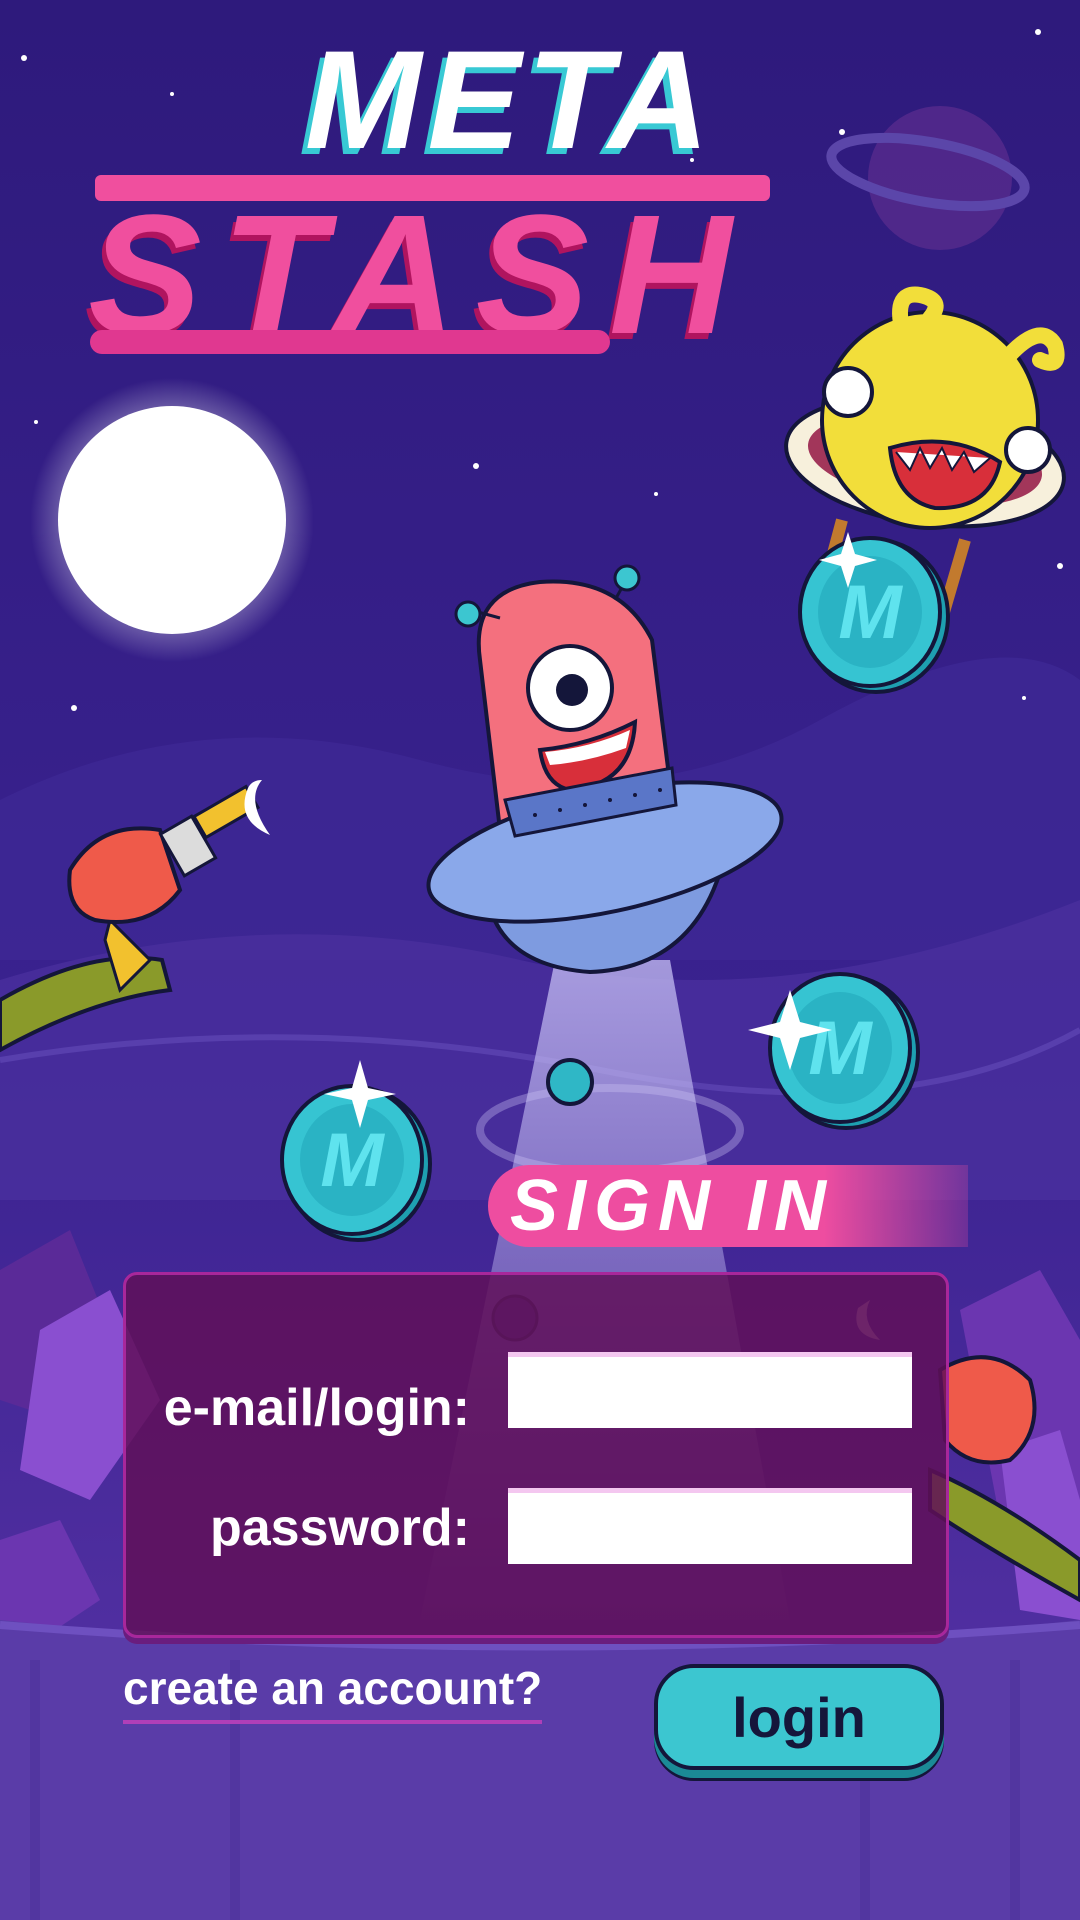 The height and width of the screenshot is (1920, 1080). Describe the element at coordinates (710, 1526) in the screenshot. I see `password-field` at that location.